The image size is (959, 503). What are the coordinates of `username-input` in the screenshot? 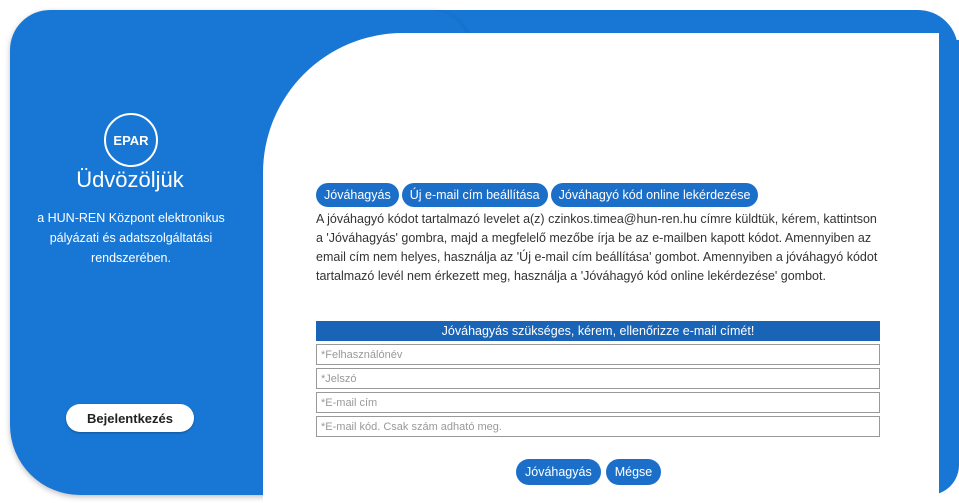 It's located at (598, 354).